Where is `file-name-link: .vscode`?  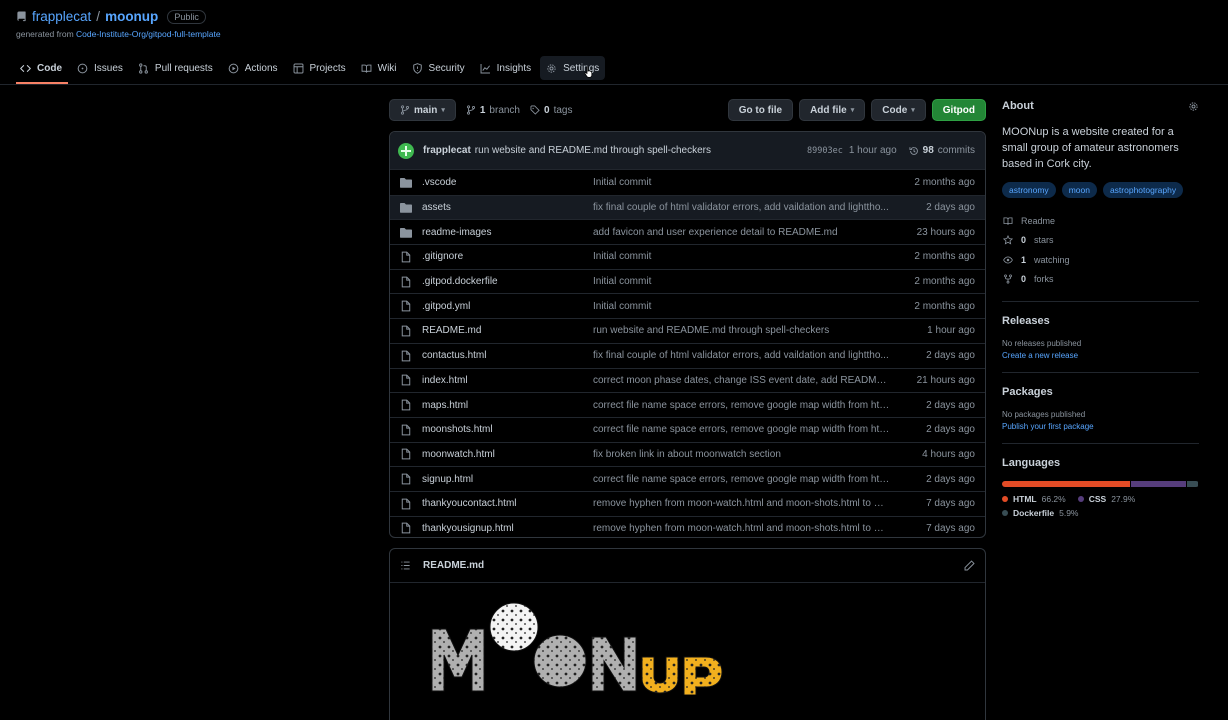 file-name-link: .vscode is located at coordinates (507, 182).